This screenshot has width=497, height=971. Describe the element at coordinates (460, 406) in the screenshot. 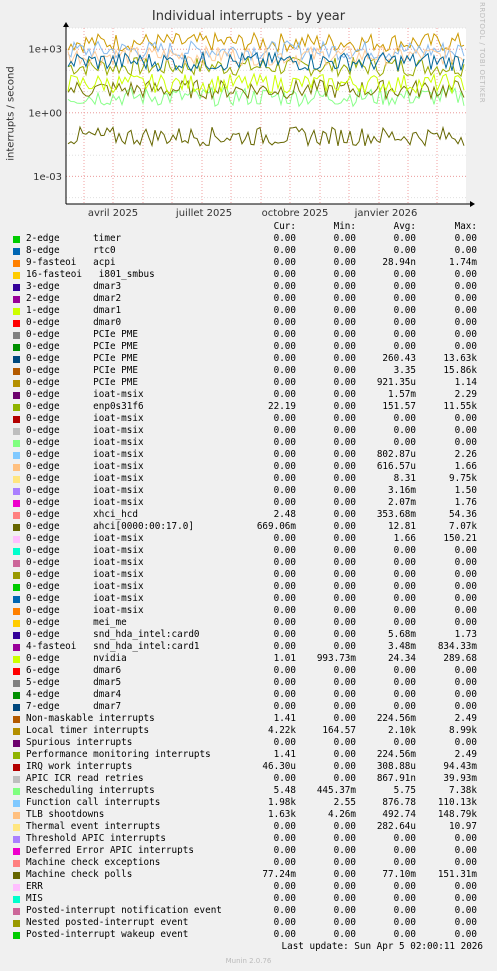

I see `max-value: 11.55k` at that location.